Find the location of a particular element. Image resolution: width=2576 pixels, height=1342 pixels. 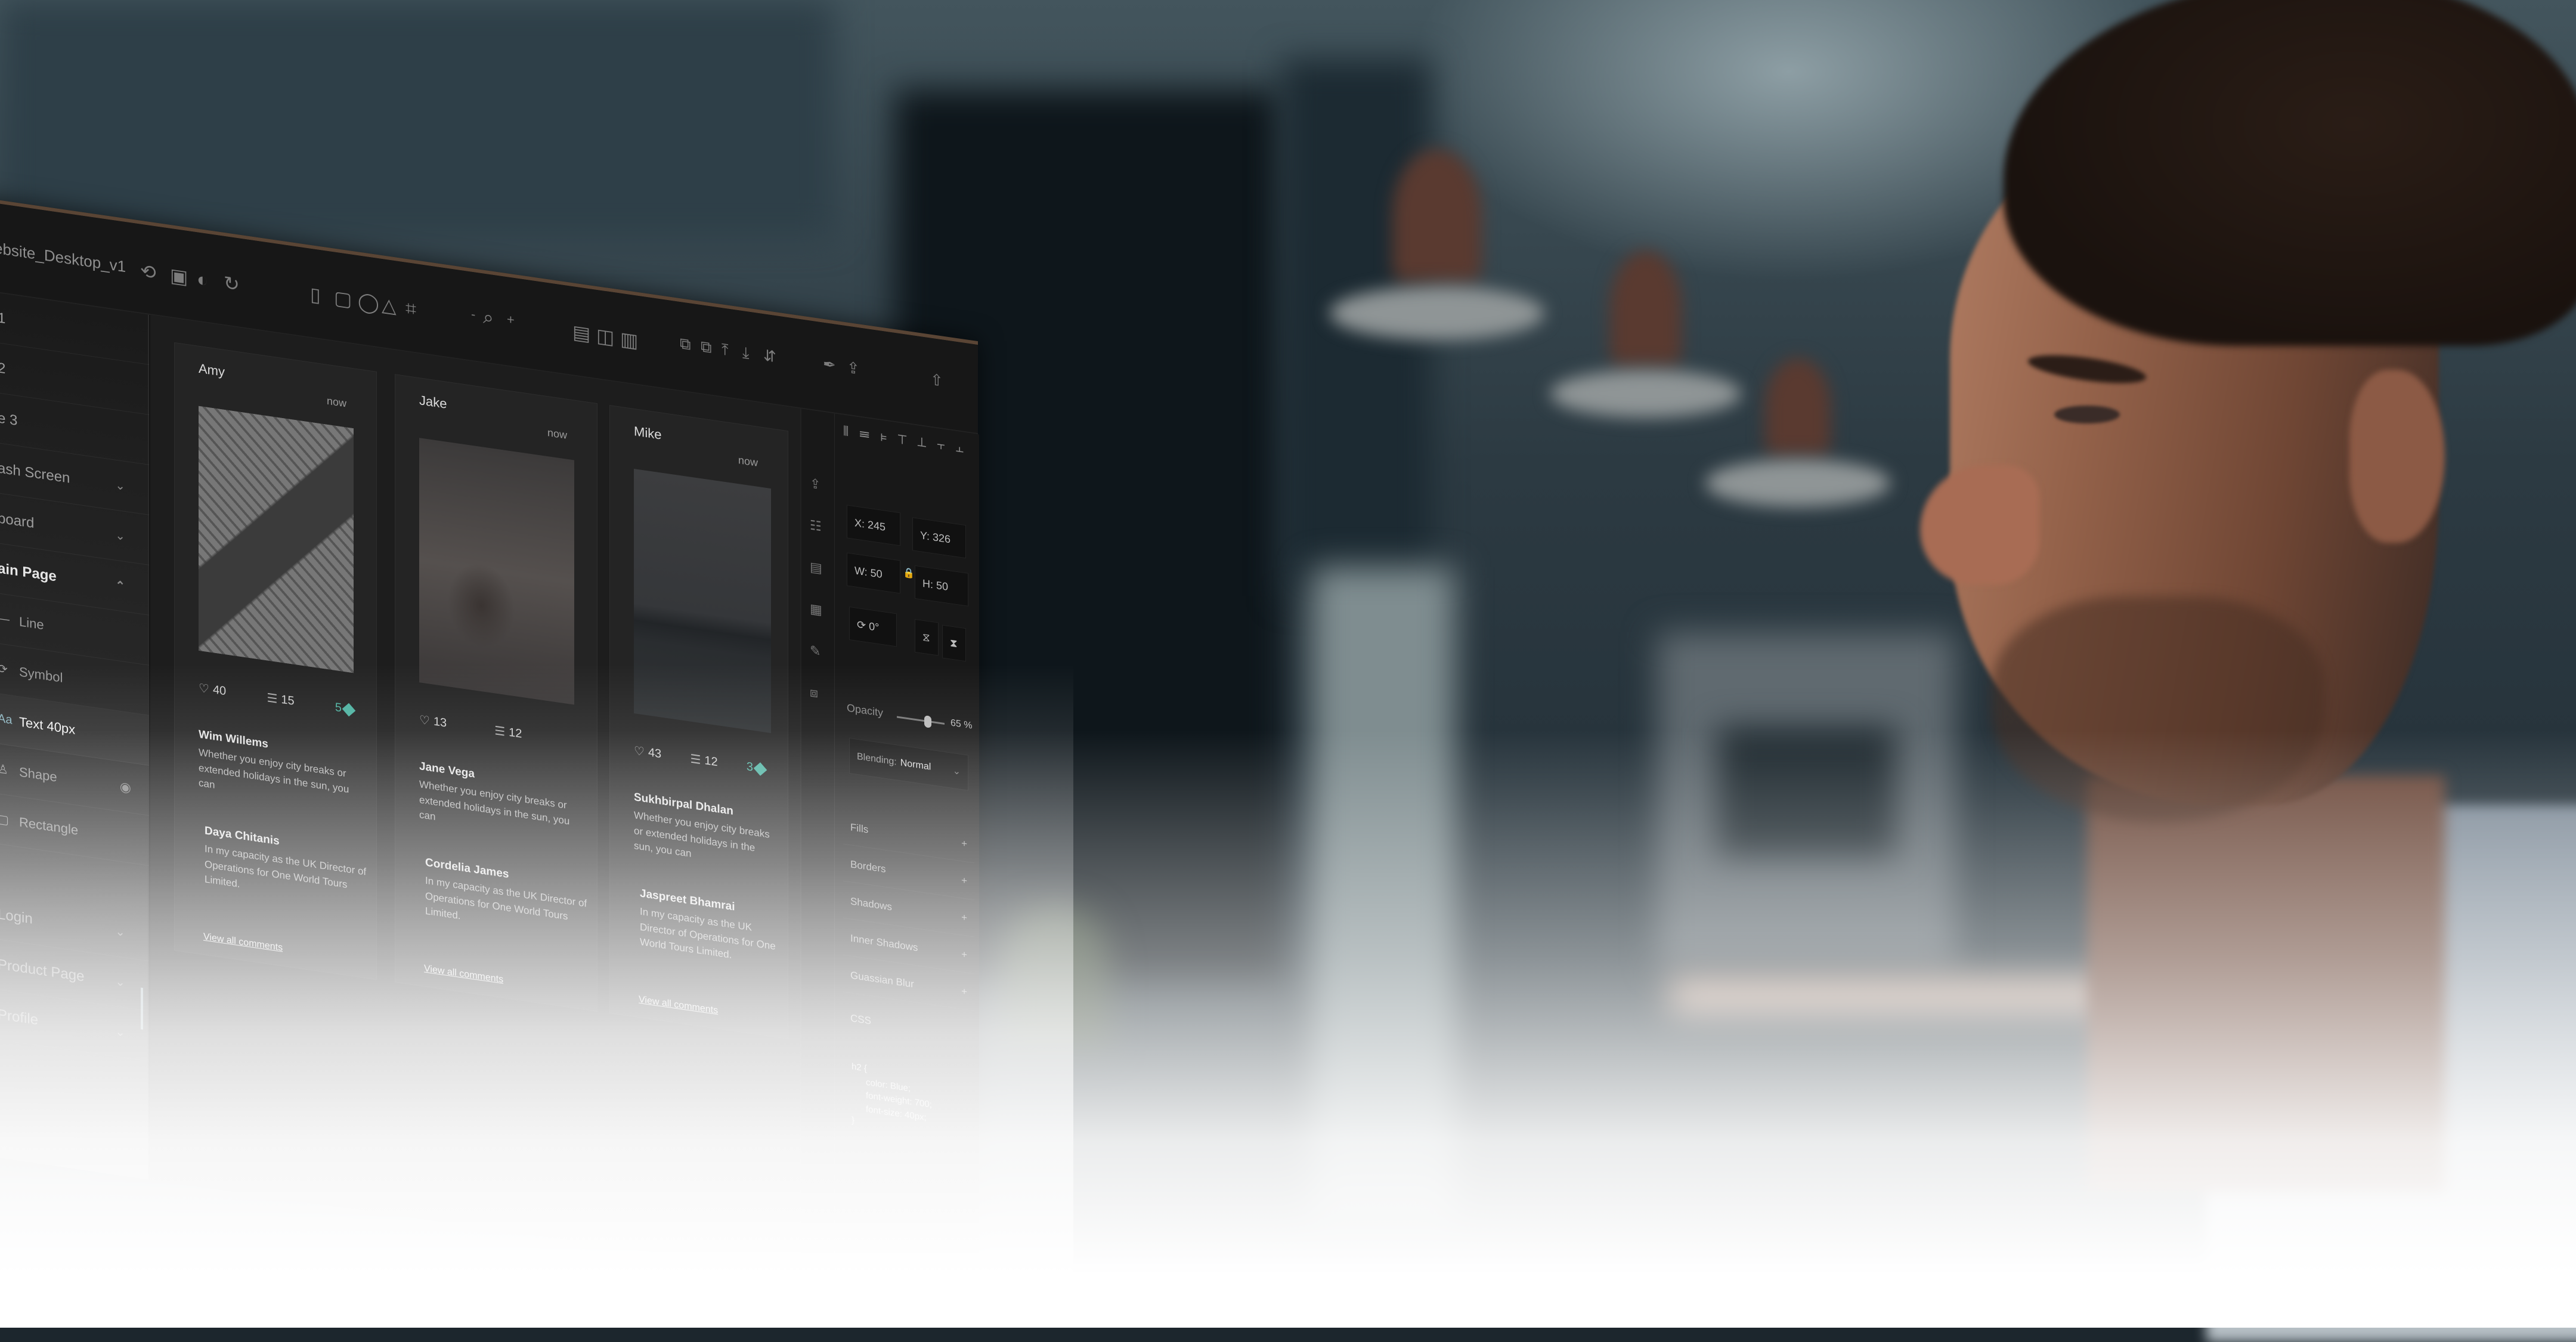

search-icon: ⌕ is located at coordinates (488, 317).